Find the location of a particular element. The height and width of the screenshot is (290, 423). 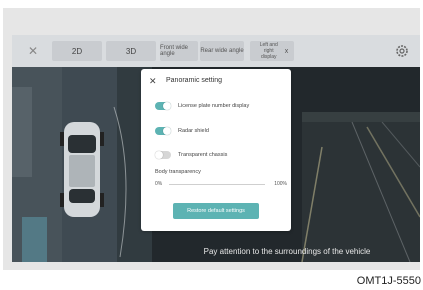

transparent-chassis-label: Transparent chassis is located at coordinates (203, 155).